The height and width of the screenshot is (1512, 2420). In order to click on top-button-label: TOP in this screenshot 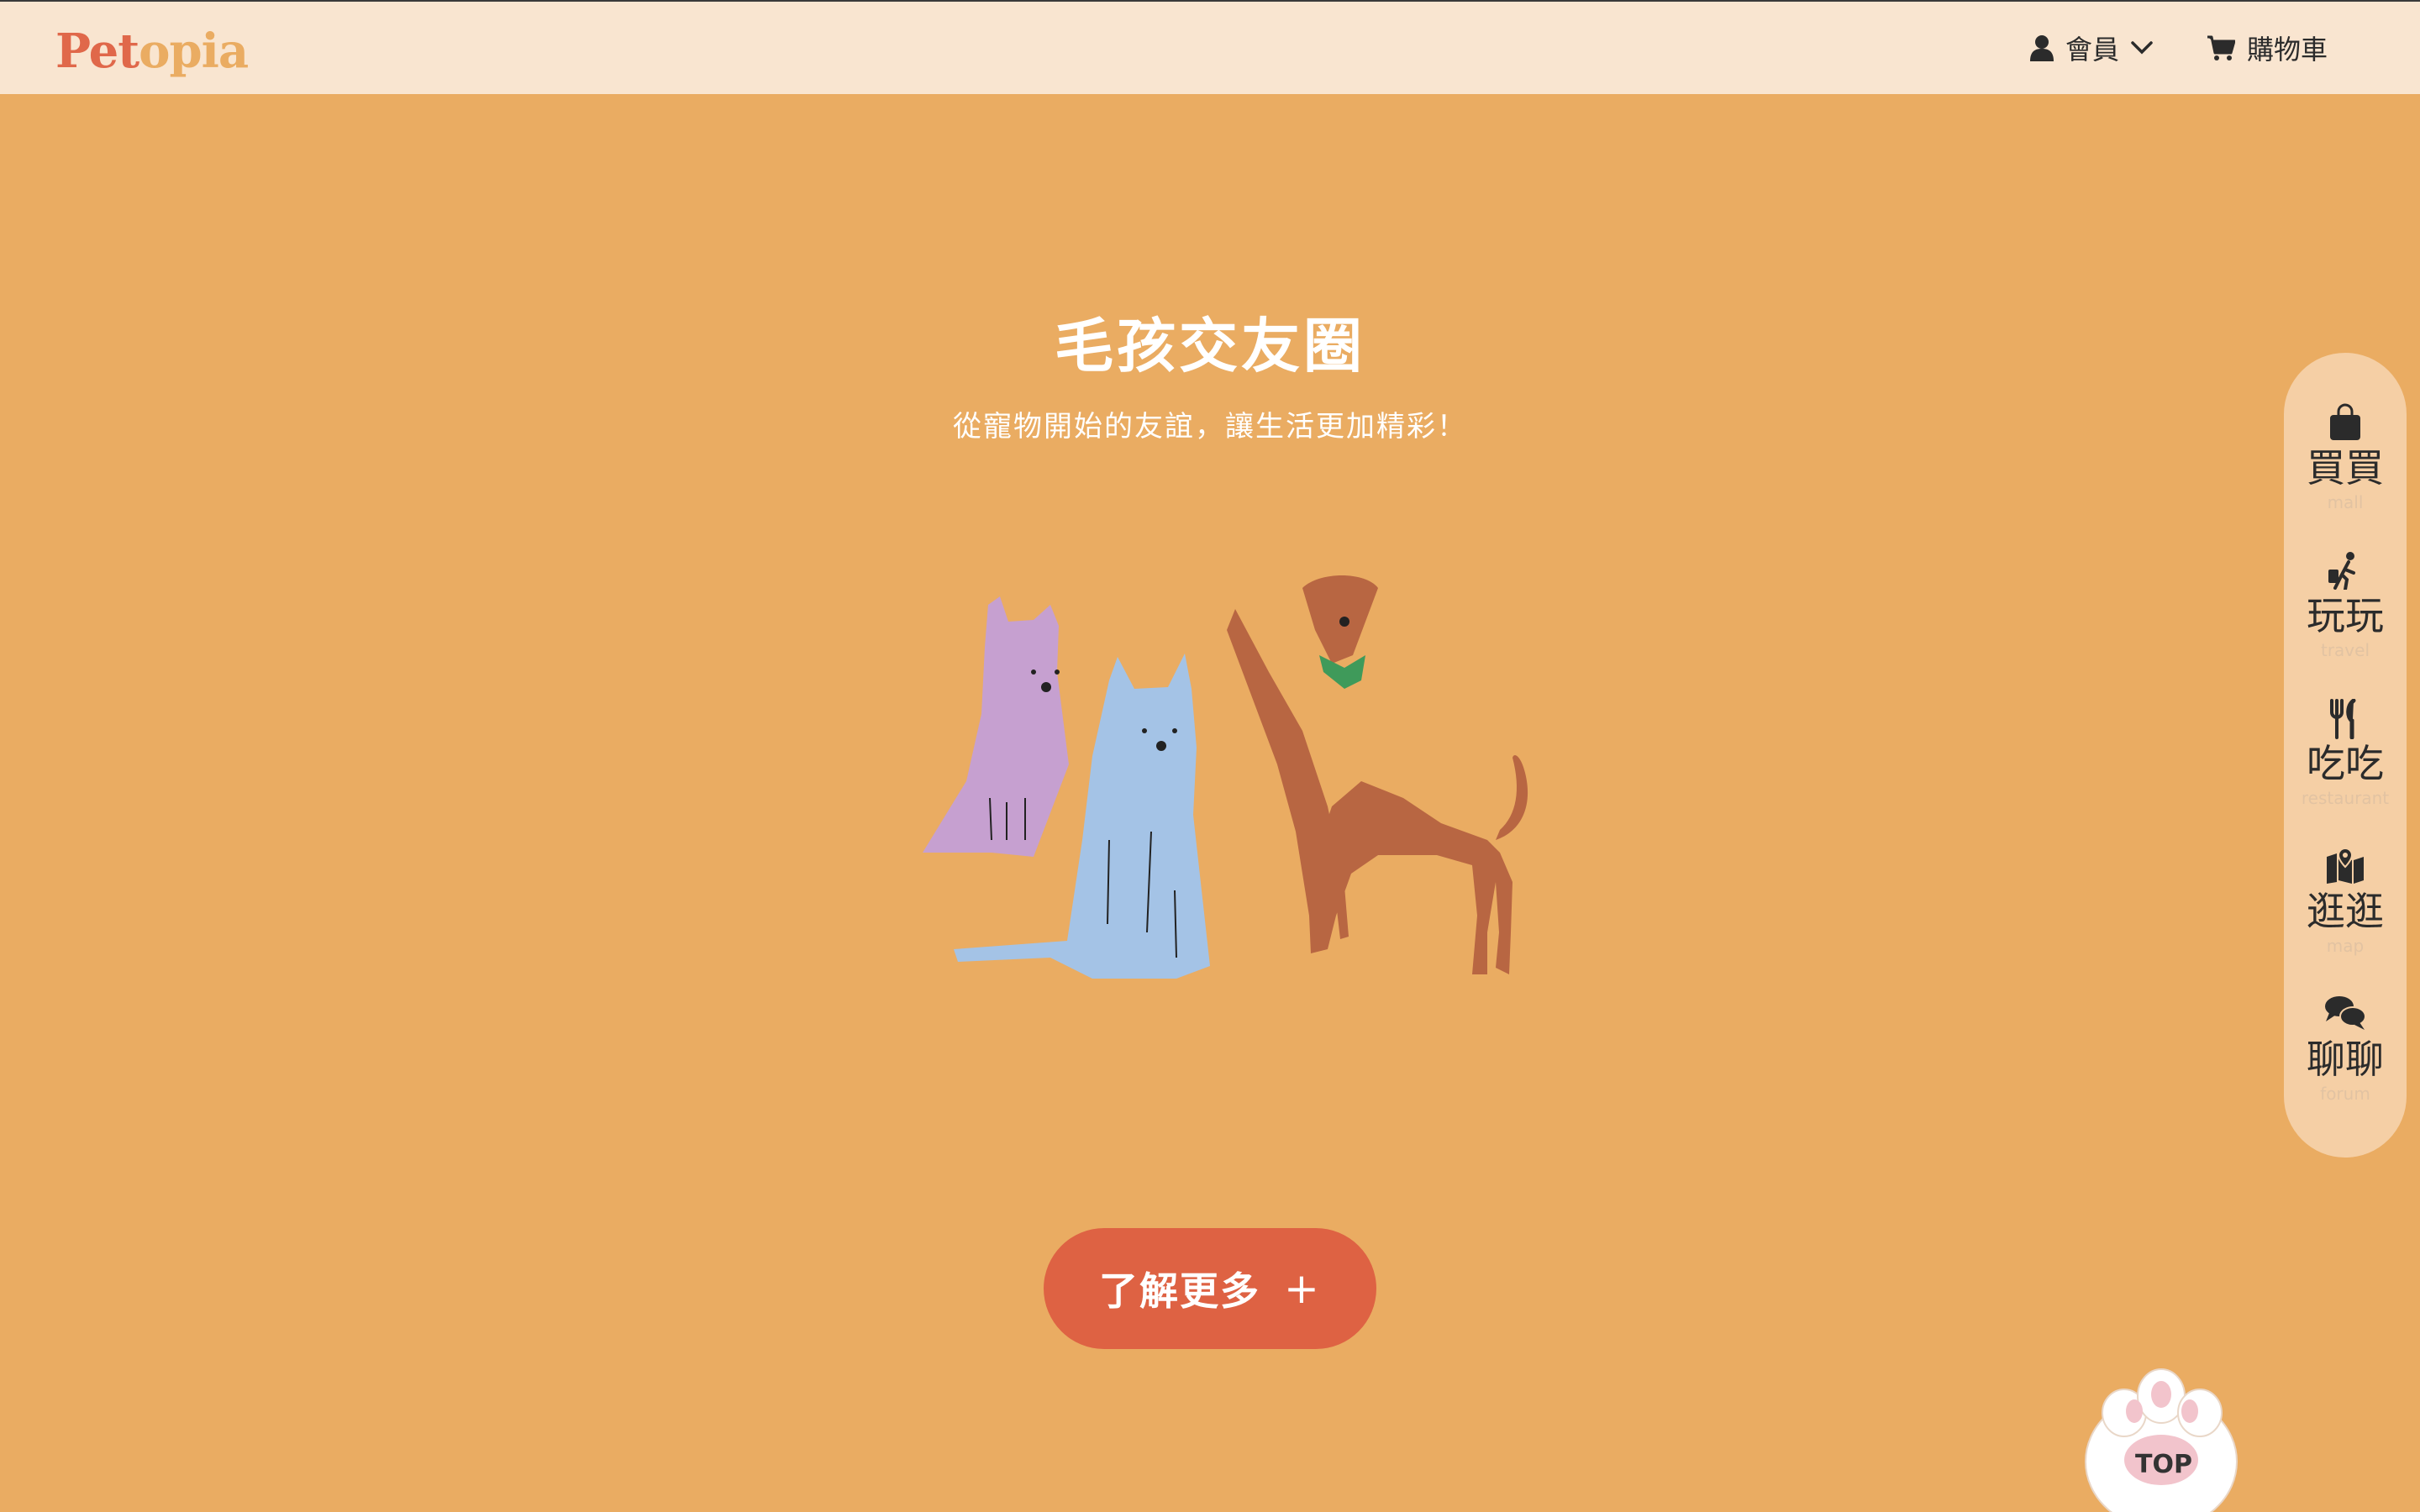, I will do `click(2164, 1464)`.